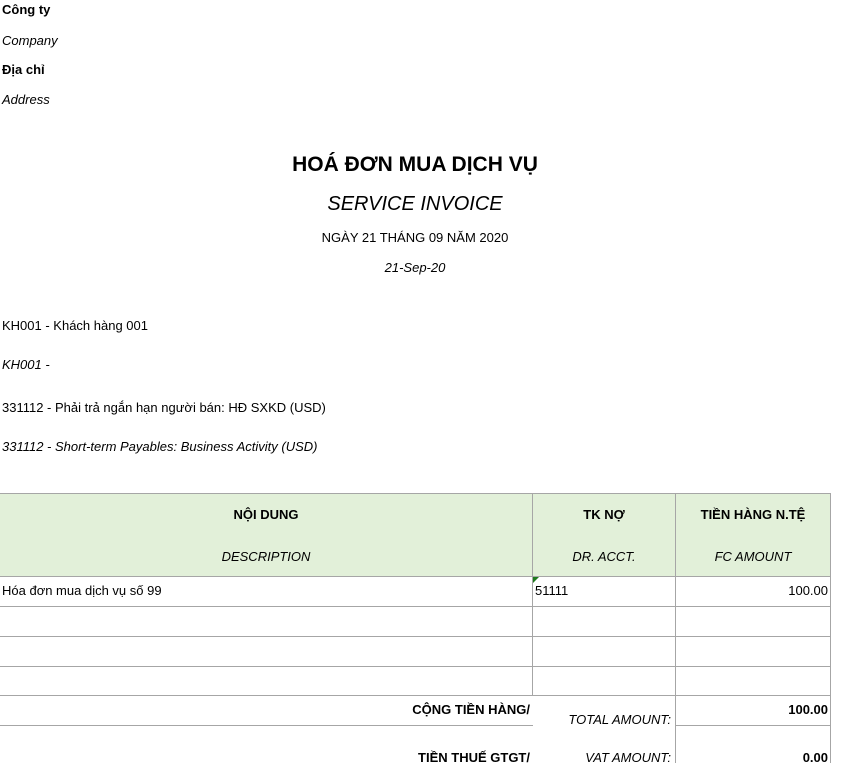 The image size is (854, 765). What do you see at coordinates (266, 556) in the screenshot?
I see `header-description-en: DESCRIPTION` at bounding box center [266, 556].